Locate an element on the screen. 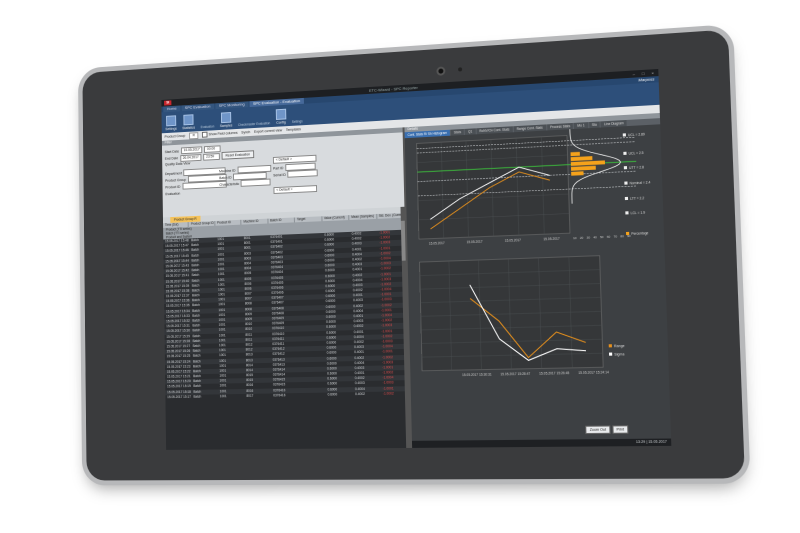  legend-label: LTT = 2.2 is located at coordinates (637, 198).